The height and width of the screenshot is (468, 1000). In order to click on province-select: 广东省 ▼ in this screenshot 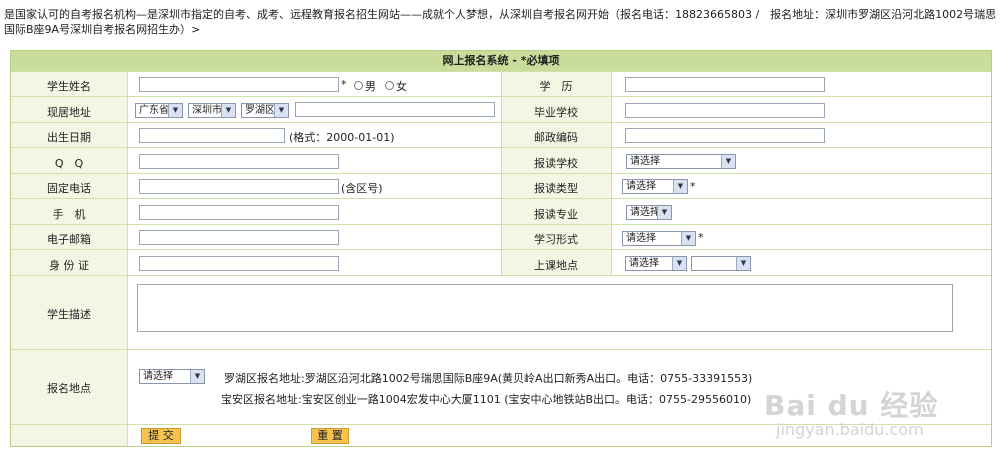, I will do `click(159, 110)`.